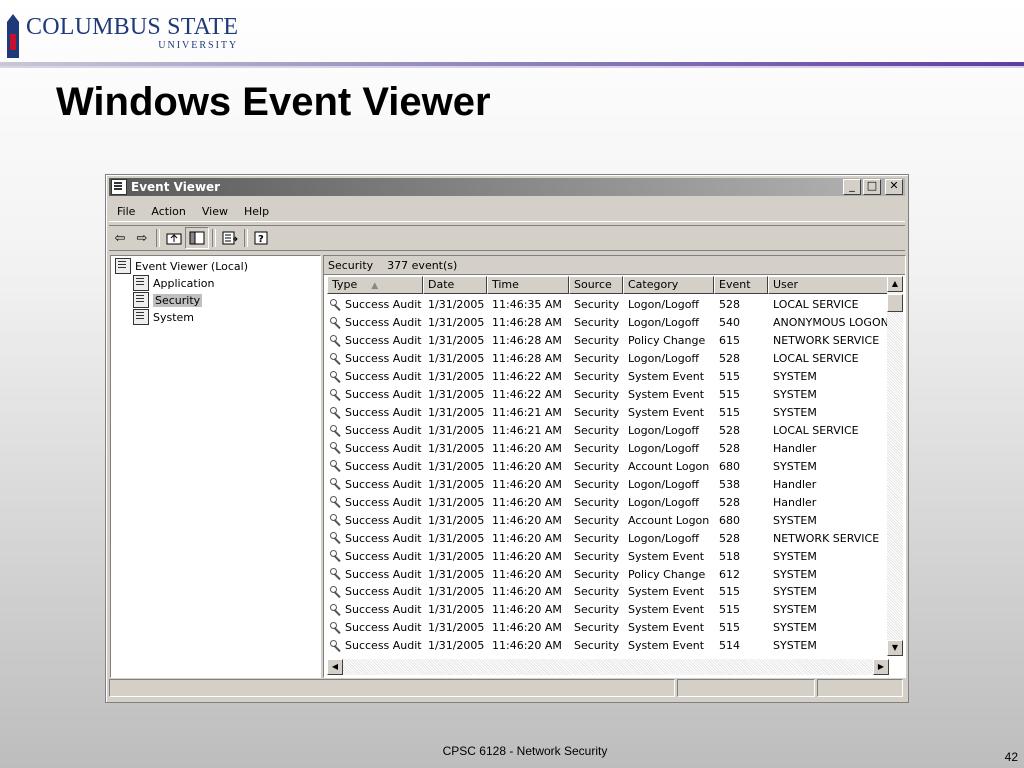 This screenshot has height=768, width=1024. Describe the element at coordinates (828, 285) in the screenshot. I see `column-header-user: User` at that location.